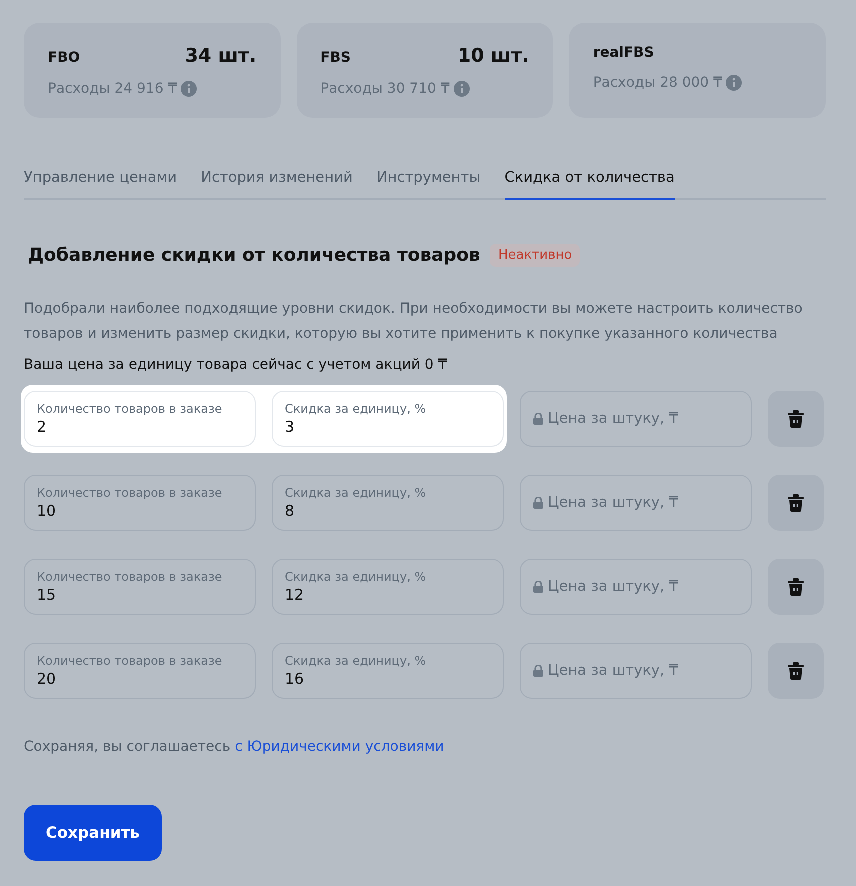 The width and height of the screenshot is (856, 886). I want to click on quantity-field: Количество товаров в заказе 15, so click(140, 587).